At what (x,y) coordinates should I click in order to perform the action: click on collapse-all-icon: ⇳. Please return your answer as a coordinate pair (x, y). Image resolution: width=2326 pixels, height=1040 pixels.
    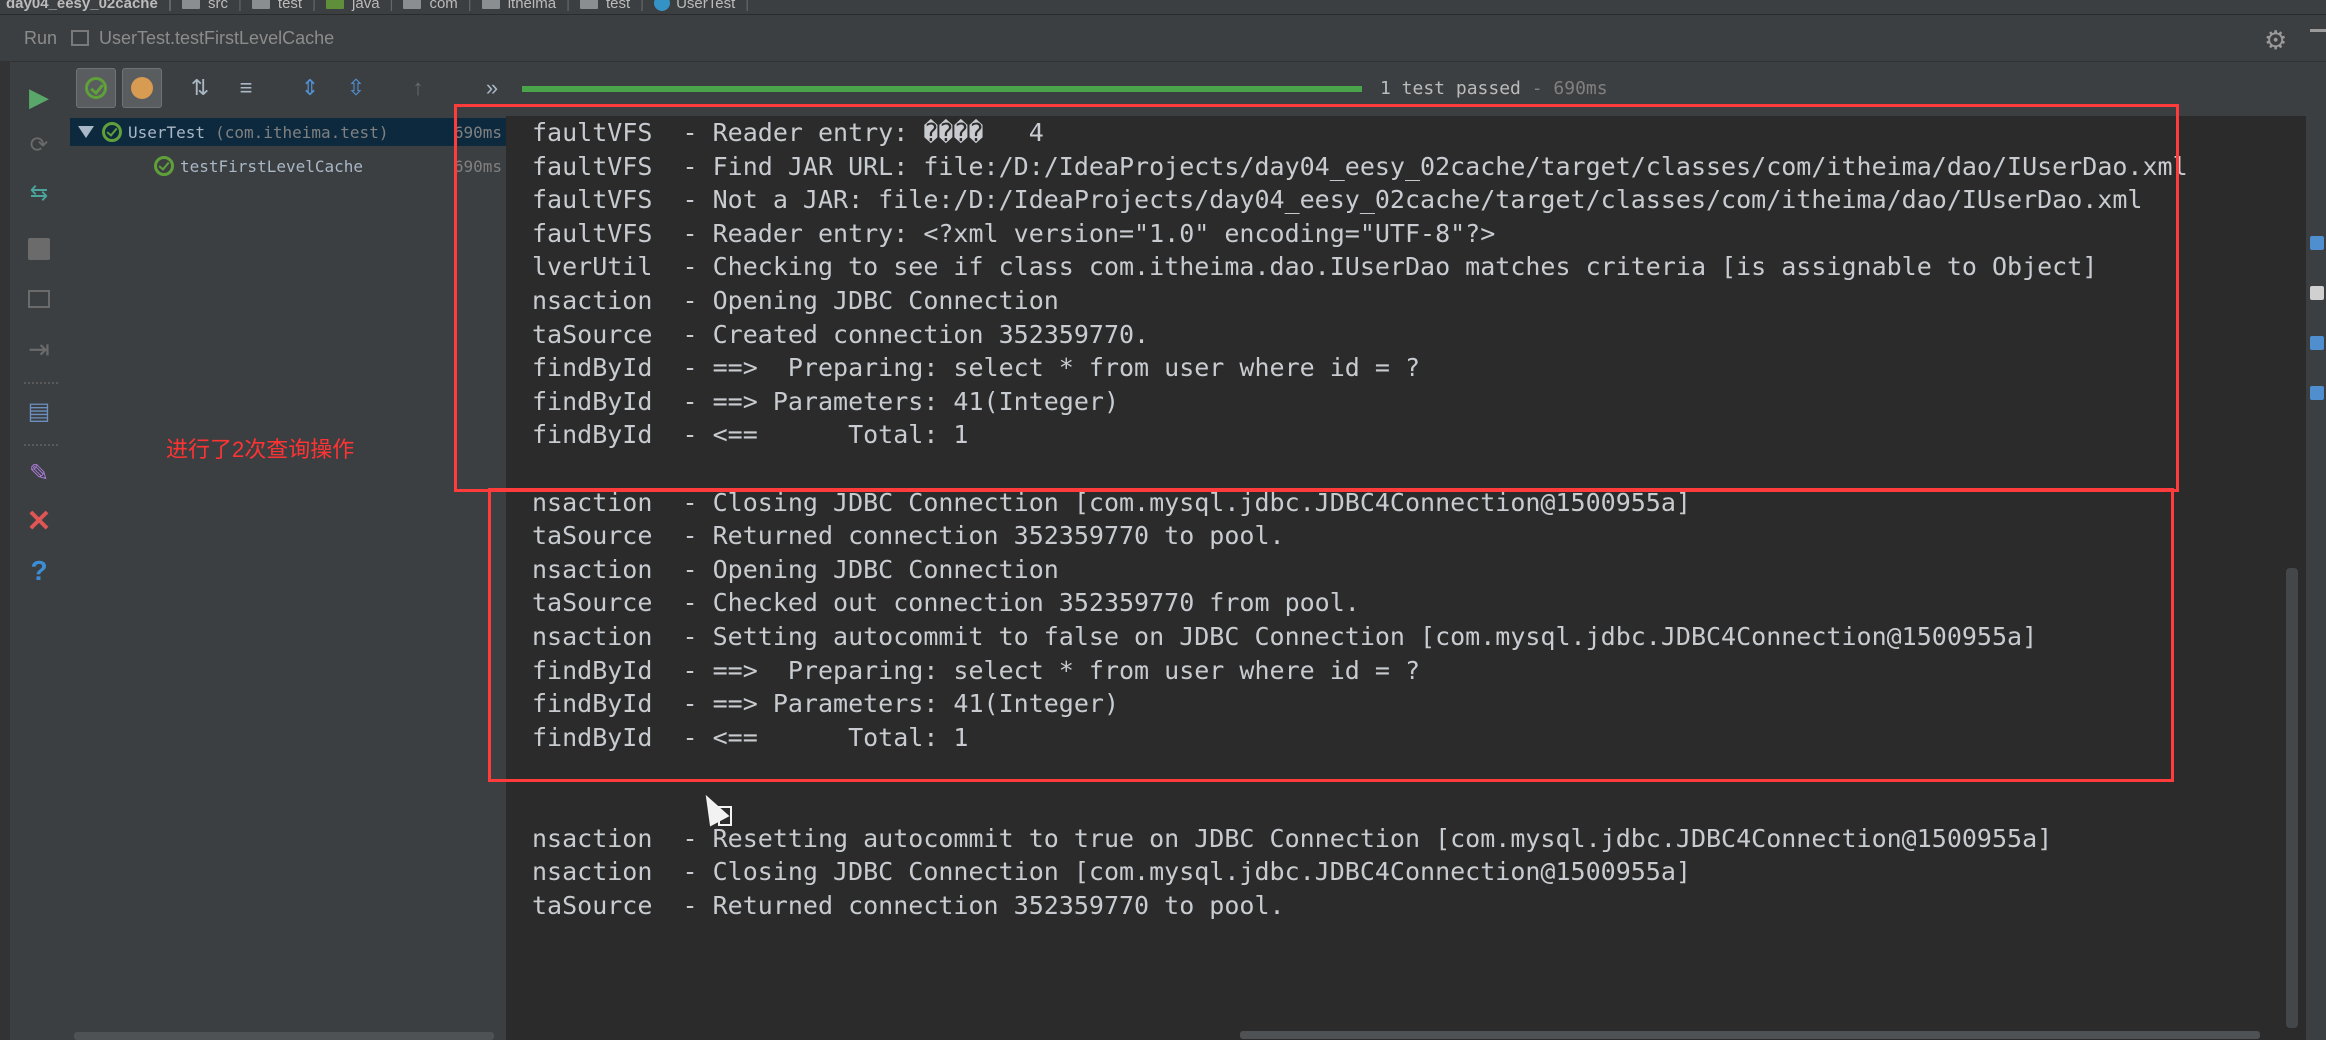
    Looking at the image, I should click on (356, 88).